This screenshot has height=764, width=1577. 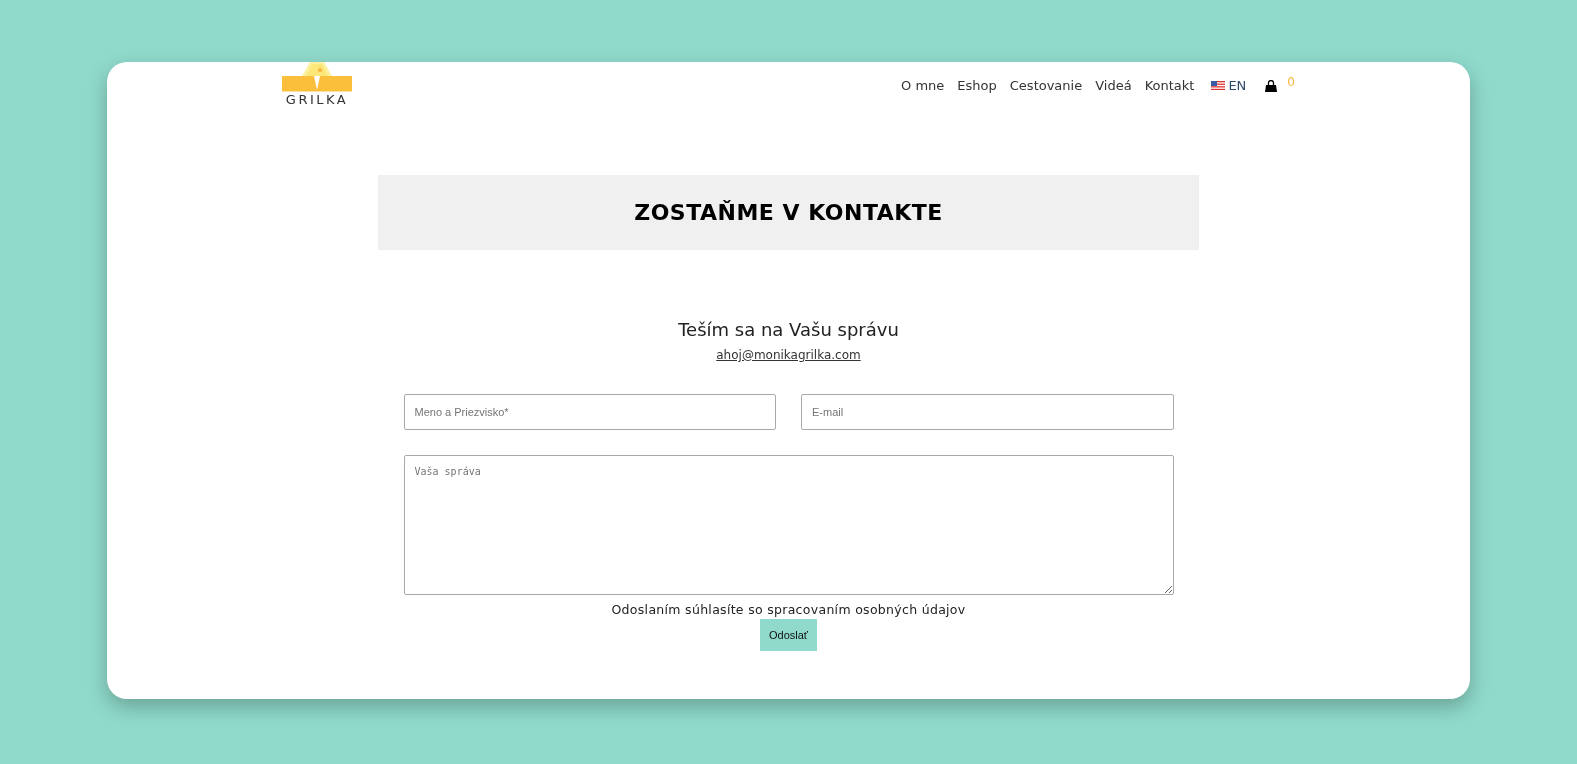 What do you see at coordinates (788, 329) in the screenshot?
I see `intro-heading: Teším sa na Vašu správu` at bounding box center [788, 329].